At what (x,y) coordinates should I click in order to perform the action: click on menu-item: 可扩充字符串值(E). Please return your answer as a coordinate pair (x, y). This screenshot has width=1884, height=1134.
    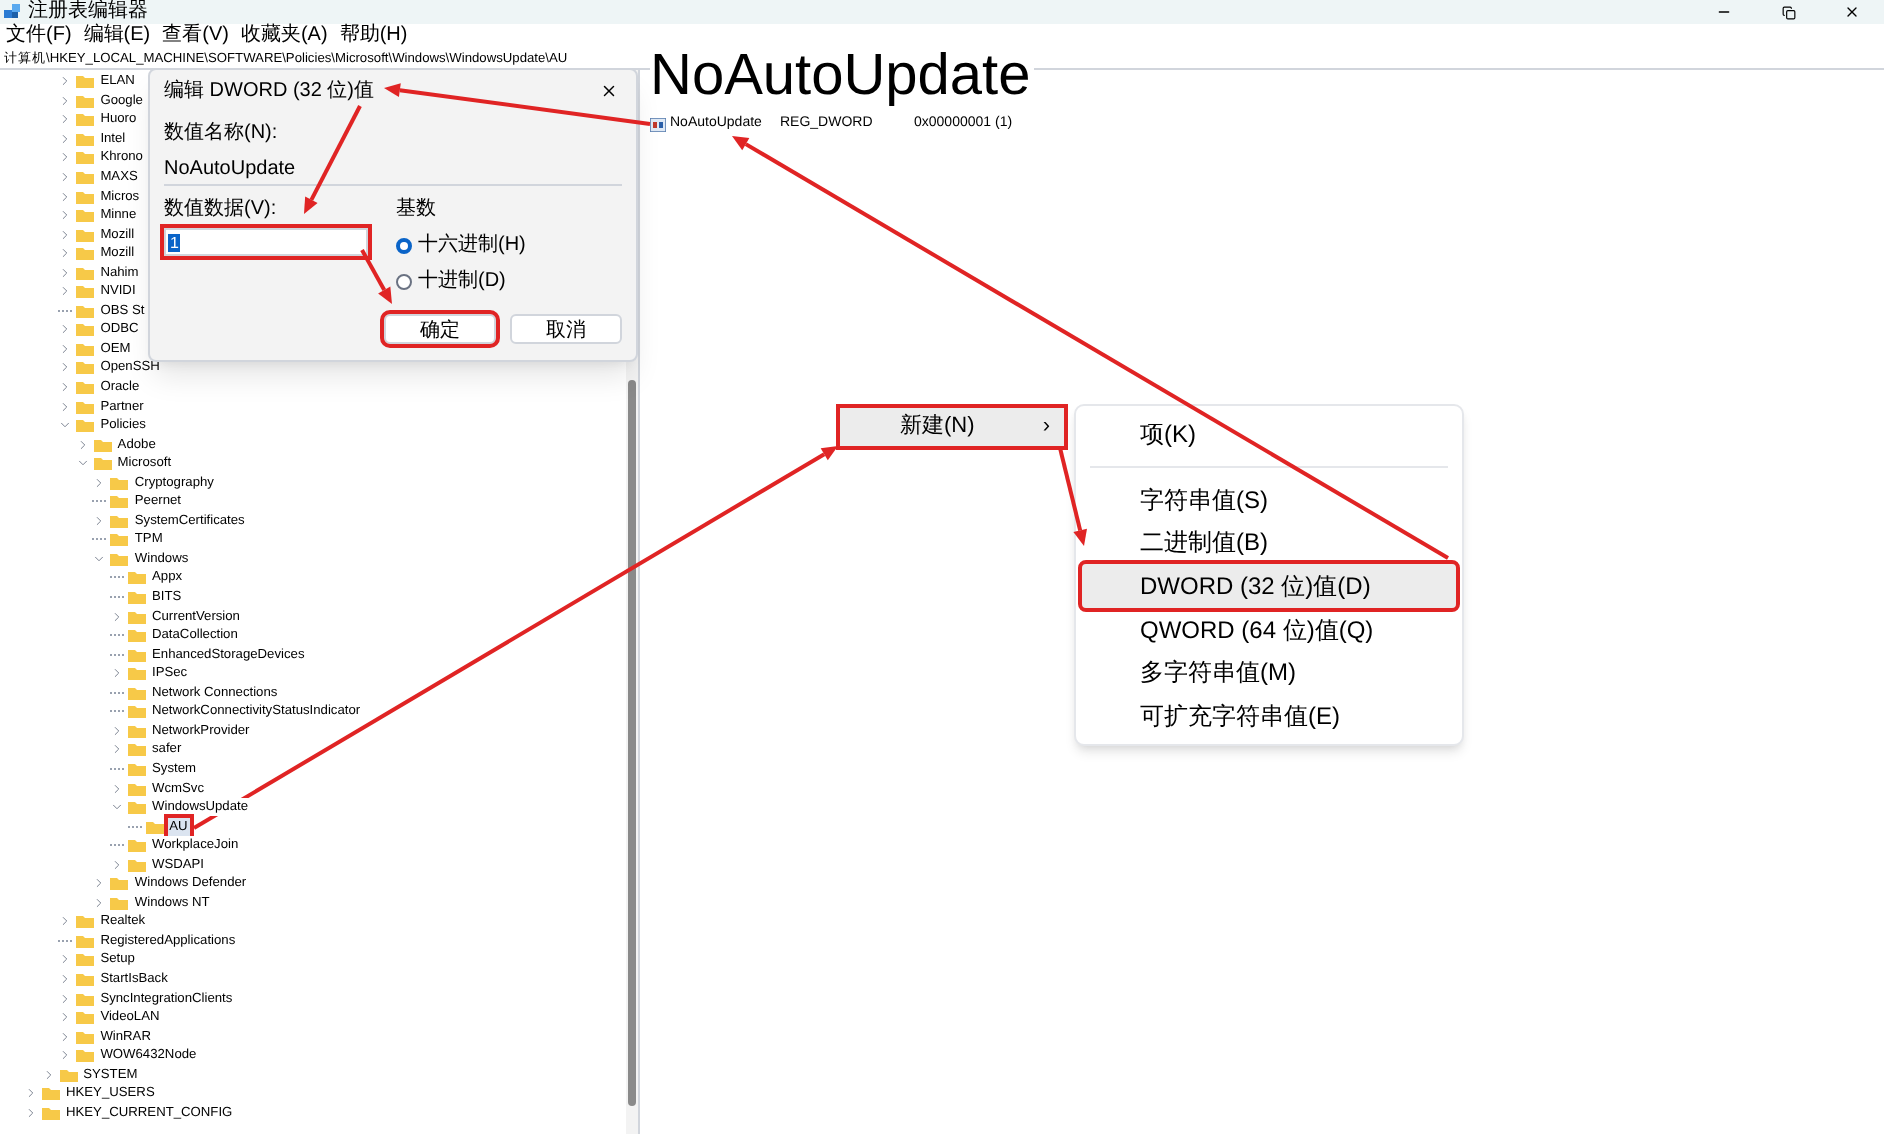
    Looking at the image, I should click on (1269, 716).